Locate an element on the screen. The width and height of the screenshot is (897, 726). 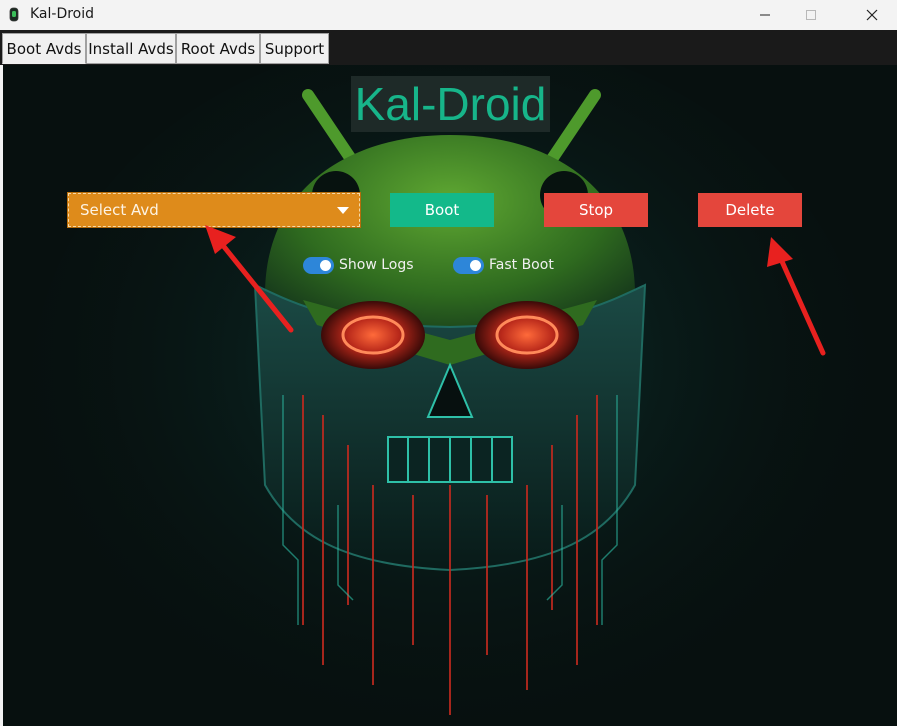
tab-install-avds: Install Avds is located at coordinates (131, 48).